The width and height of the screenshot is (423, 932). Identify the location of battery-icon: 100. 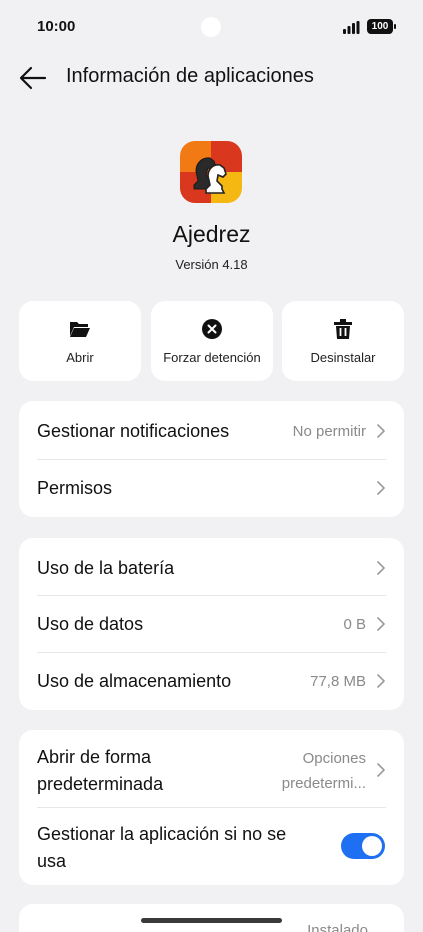
(381, 26).